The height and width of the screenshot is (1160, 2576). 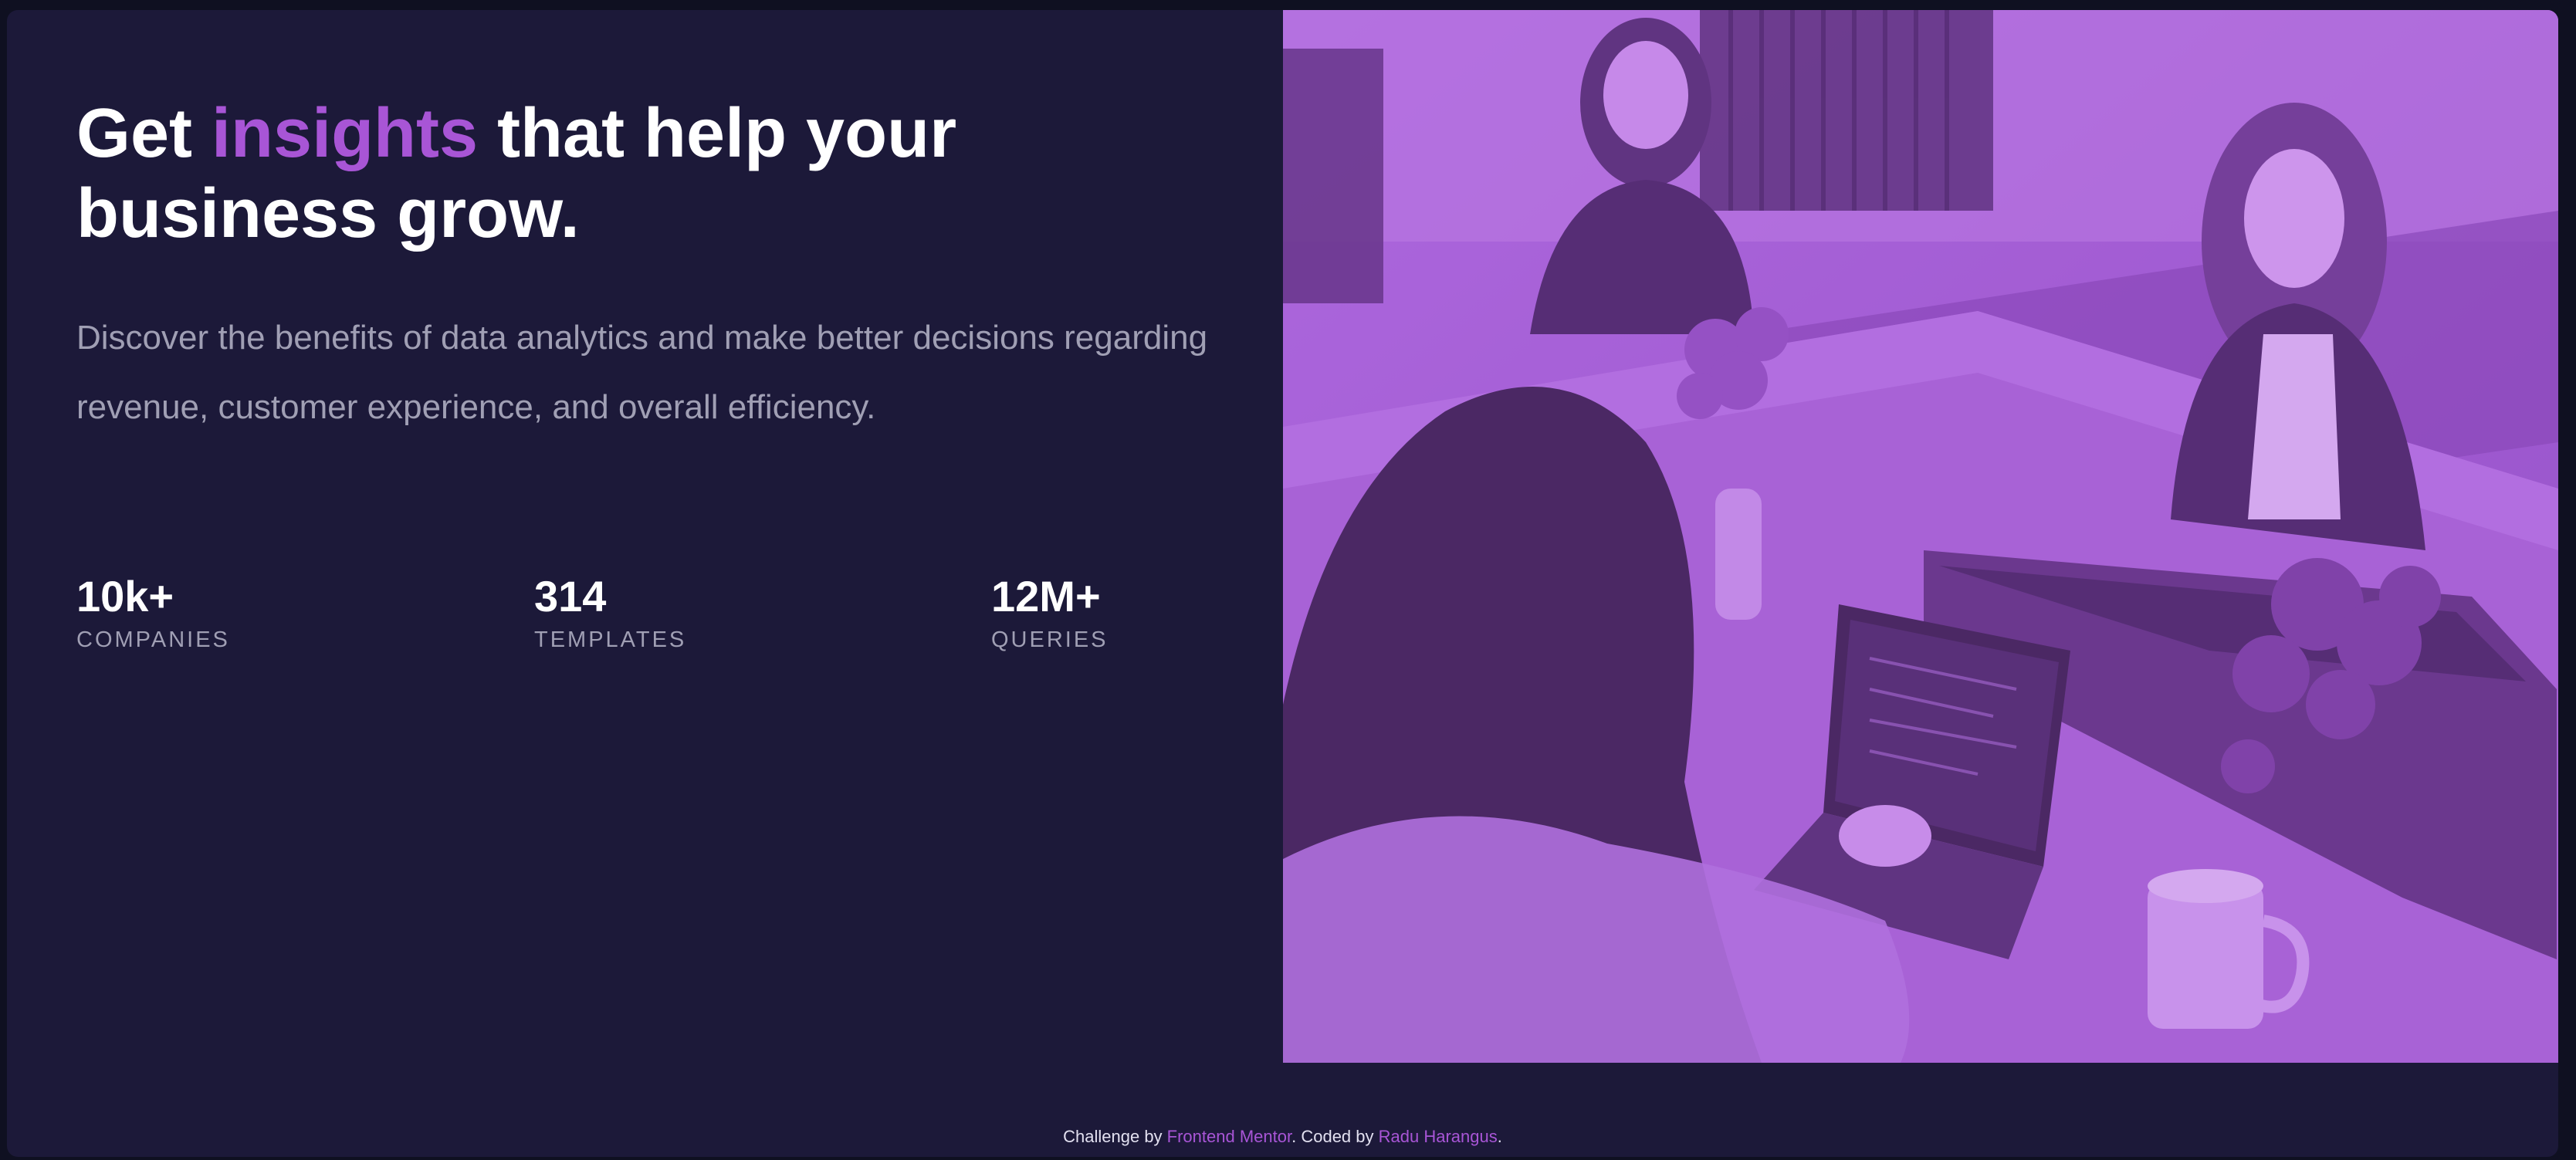 I want to click on footer-prefix: Challenge by, so click(x=1115, y=1136).